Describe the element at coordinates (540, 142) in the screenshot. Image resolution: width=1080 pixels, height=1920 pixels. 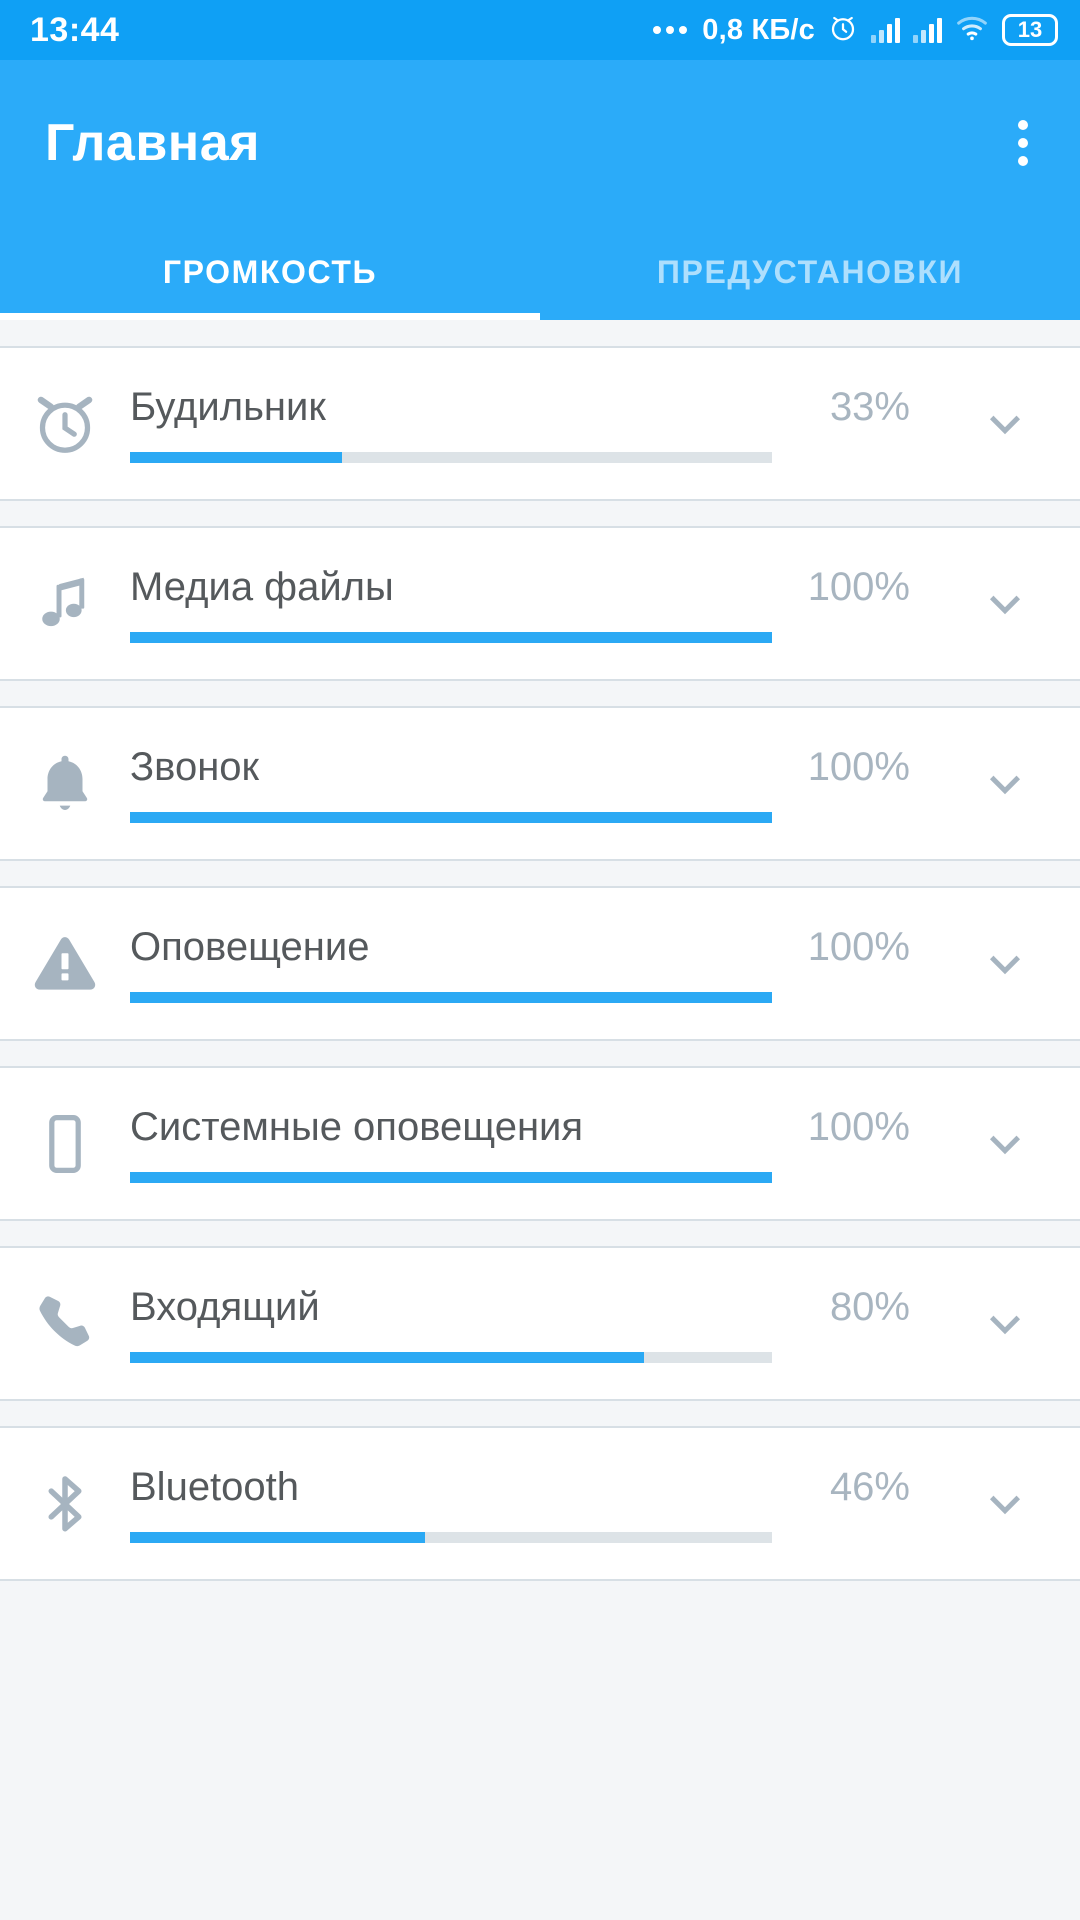
I see `app-bar-top: Главная` at that location.